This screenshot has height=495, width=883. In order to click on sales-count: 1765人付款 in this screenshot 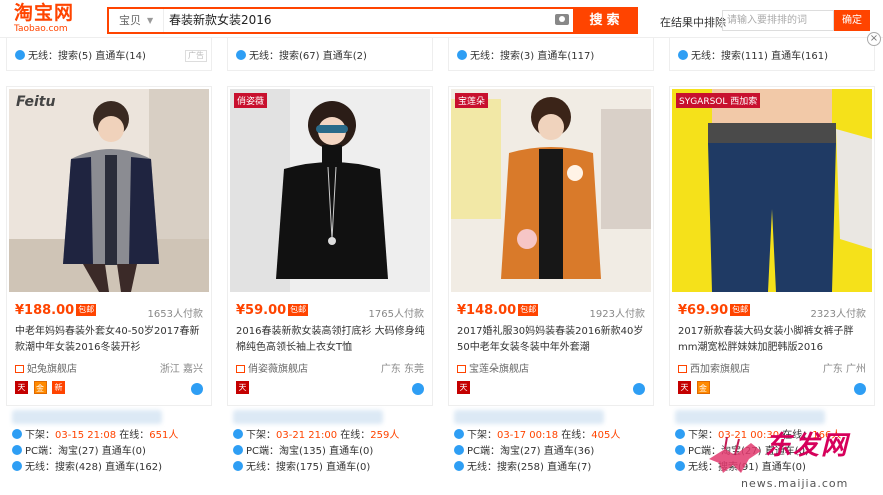, I will do `click(396, 314)`.